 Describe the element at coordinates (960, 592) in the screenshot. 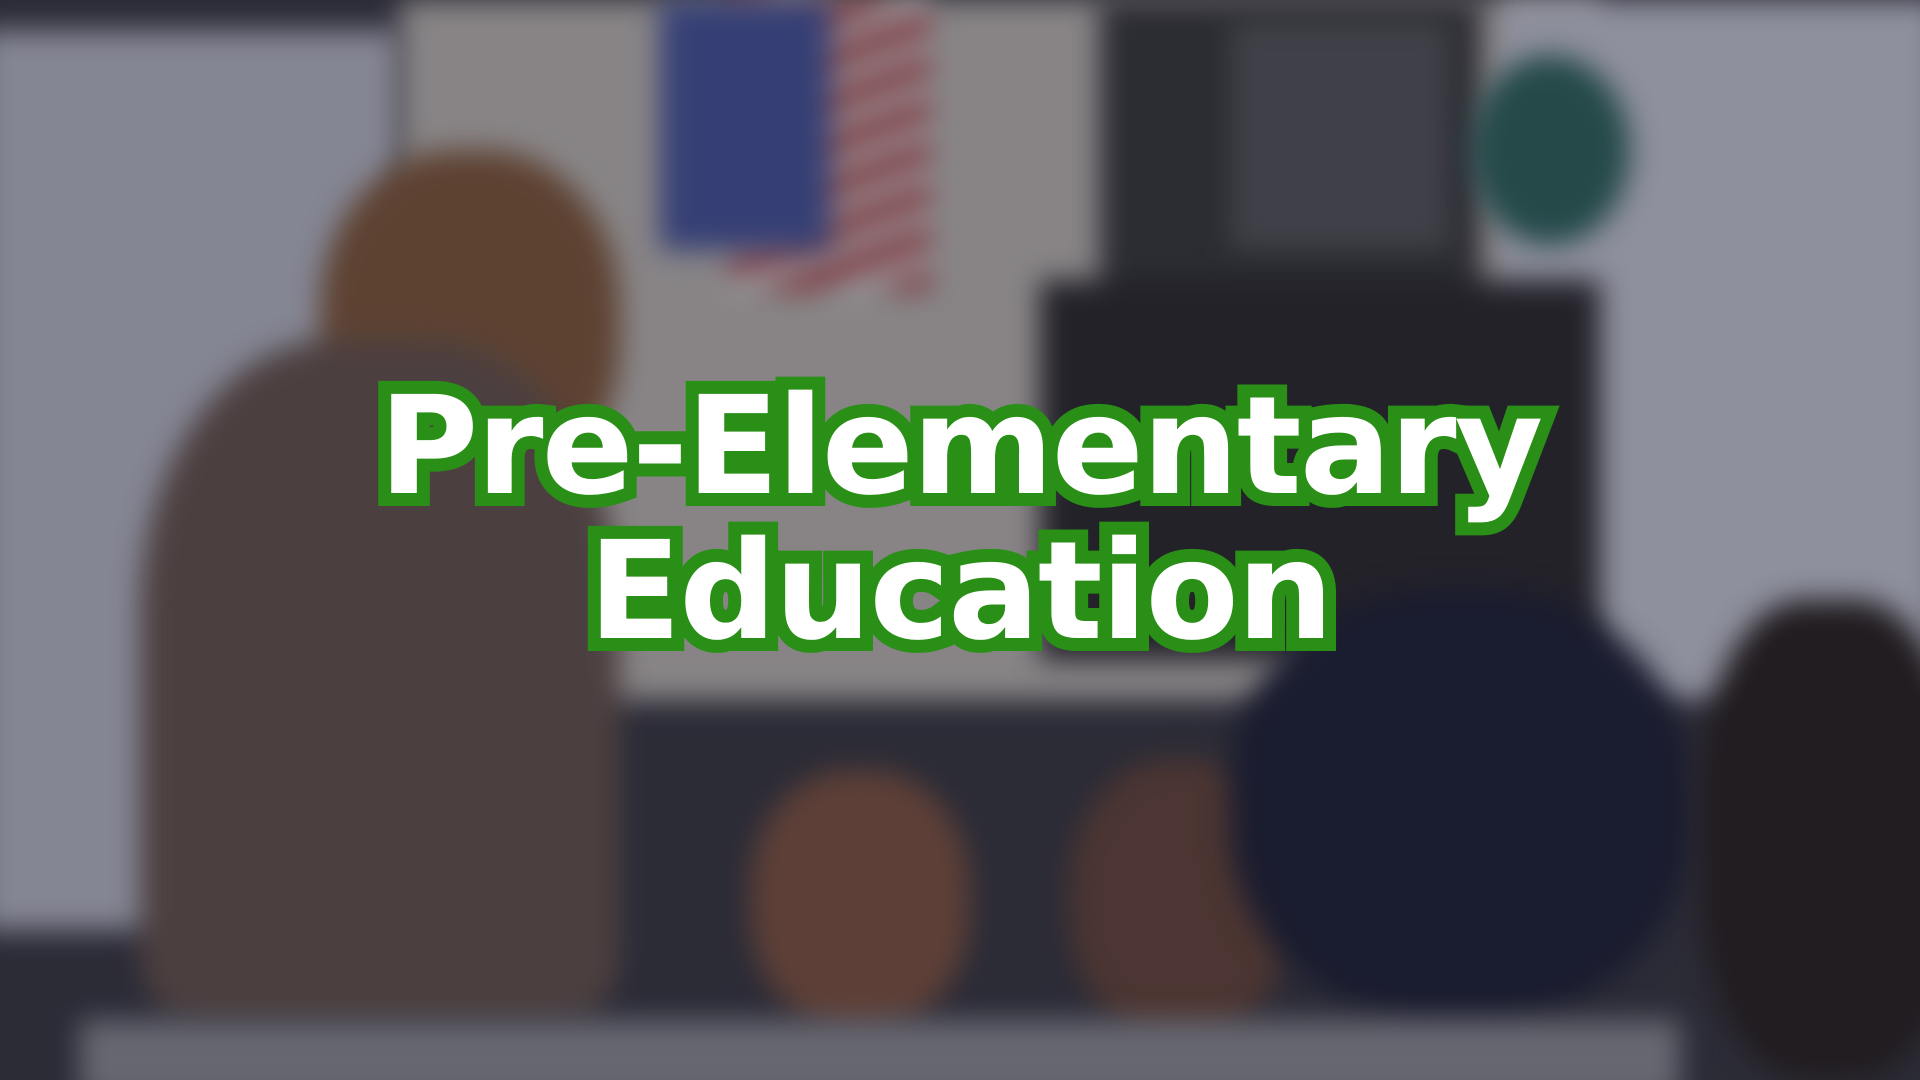

I see `headline-line-2: Education` at that location.